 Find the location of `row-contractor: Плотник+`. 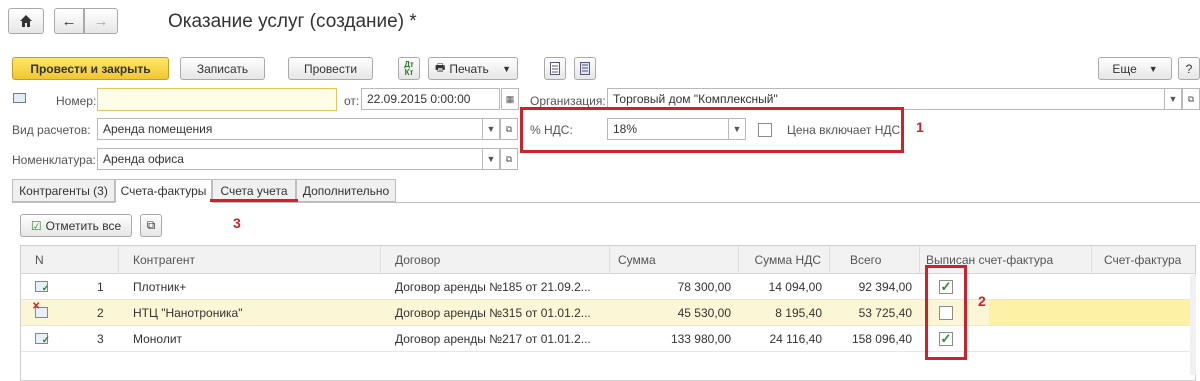

row-contractor: Плотник+ is located at coordinates (160, 287).